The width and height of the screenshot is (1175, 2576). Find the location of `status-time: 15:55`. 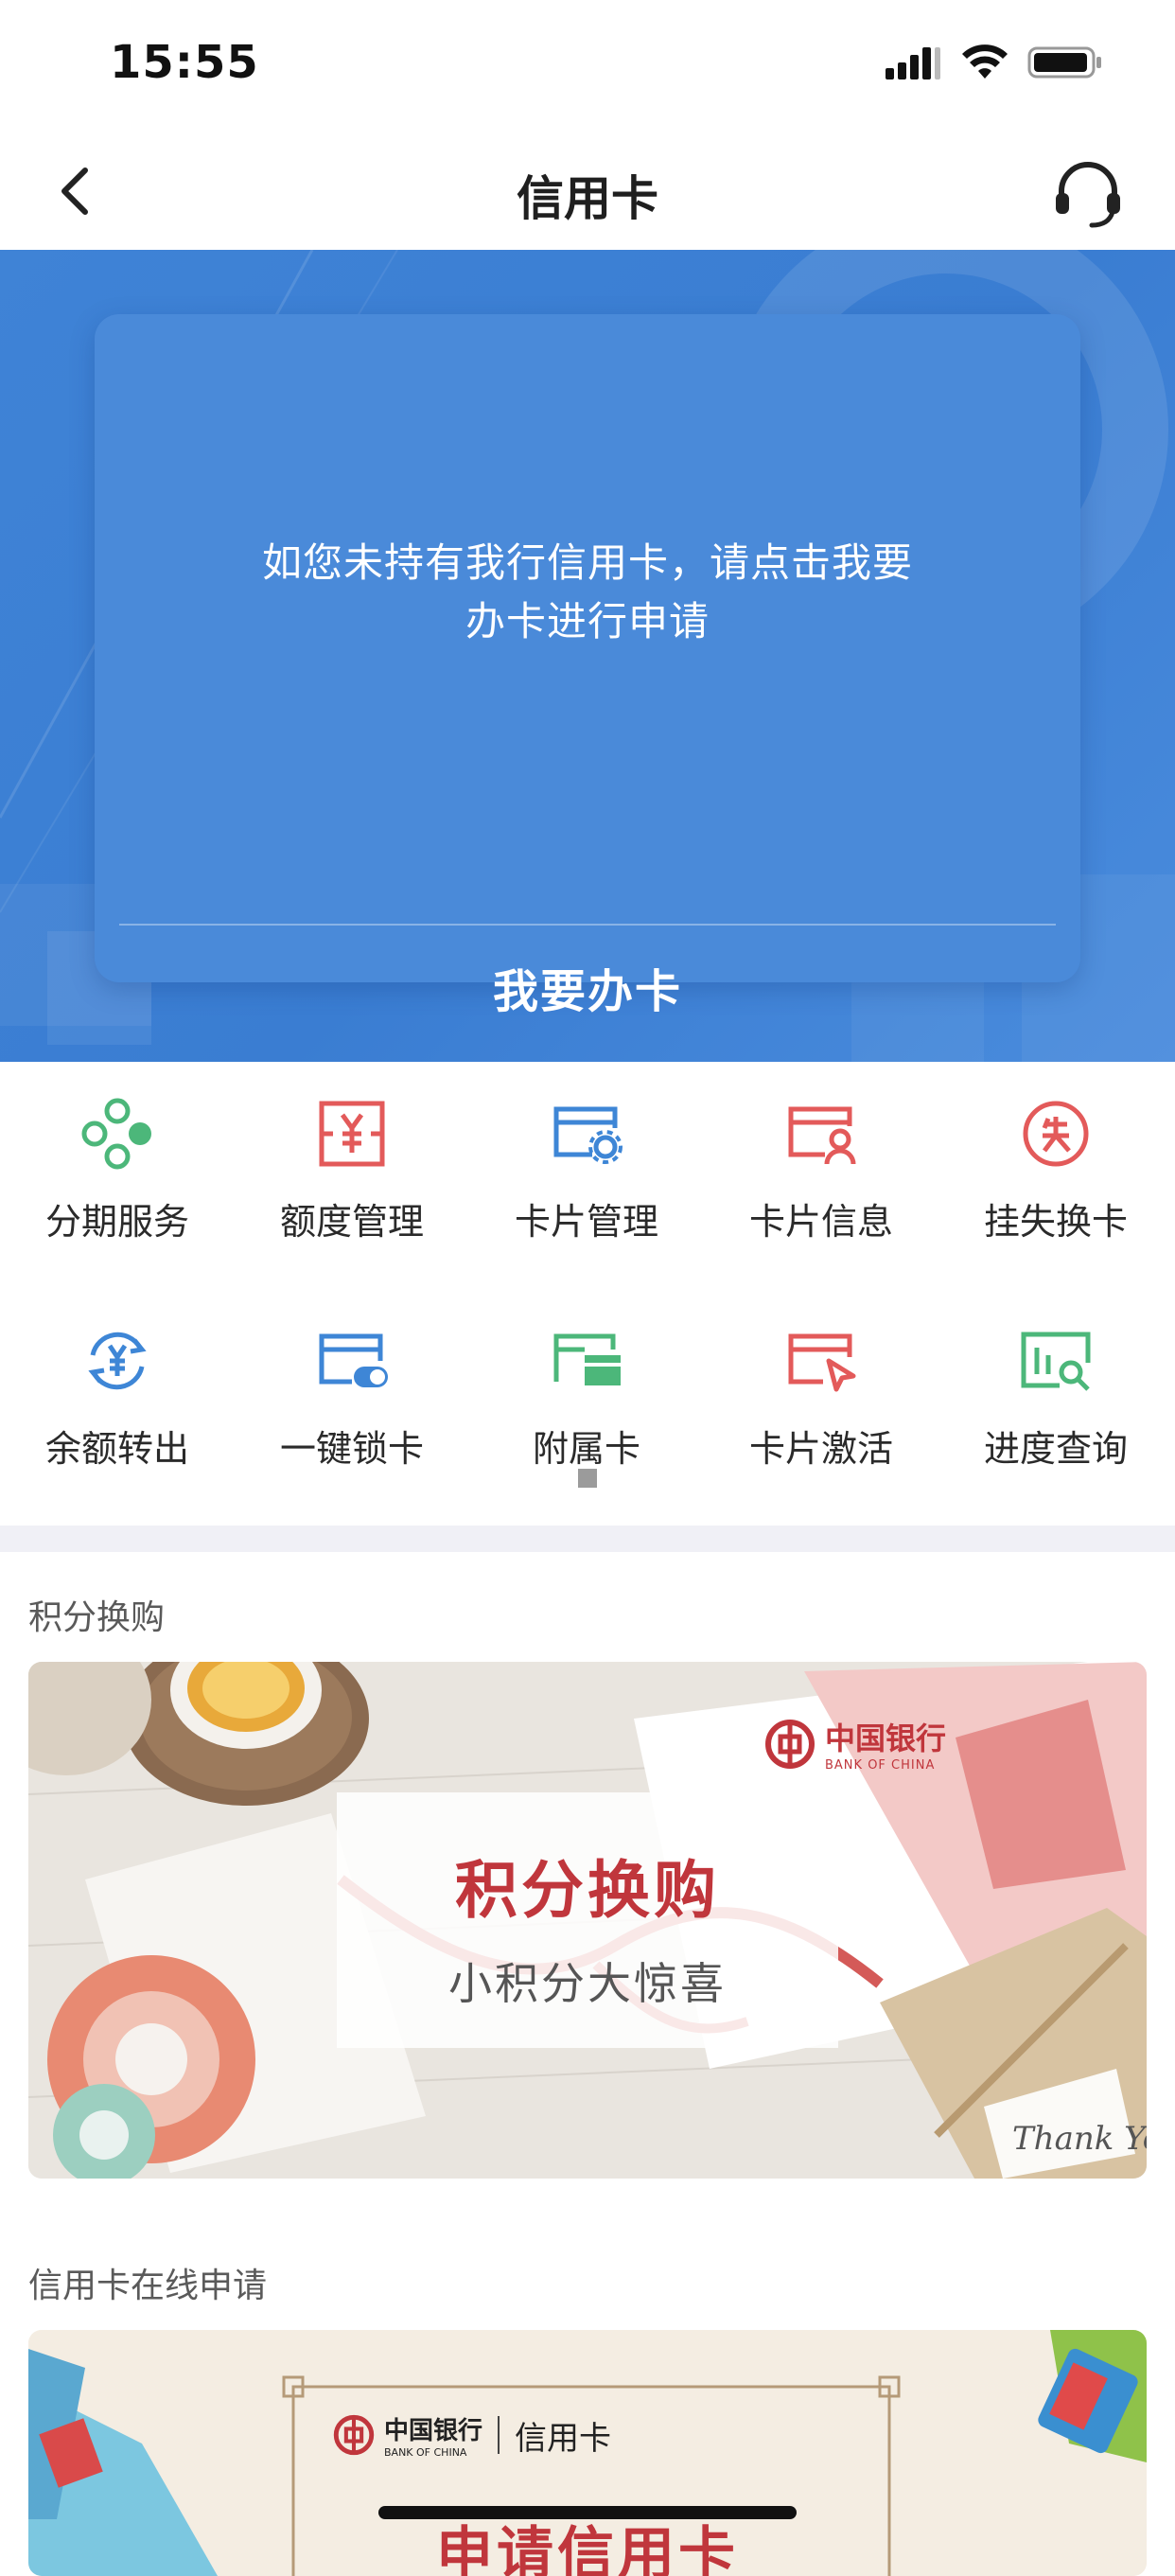

status-time: 15:55 is located at coordinates (184, 62).